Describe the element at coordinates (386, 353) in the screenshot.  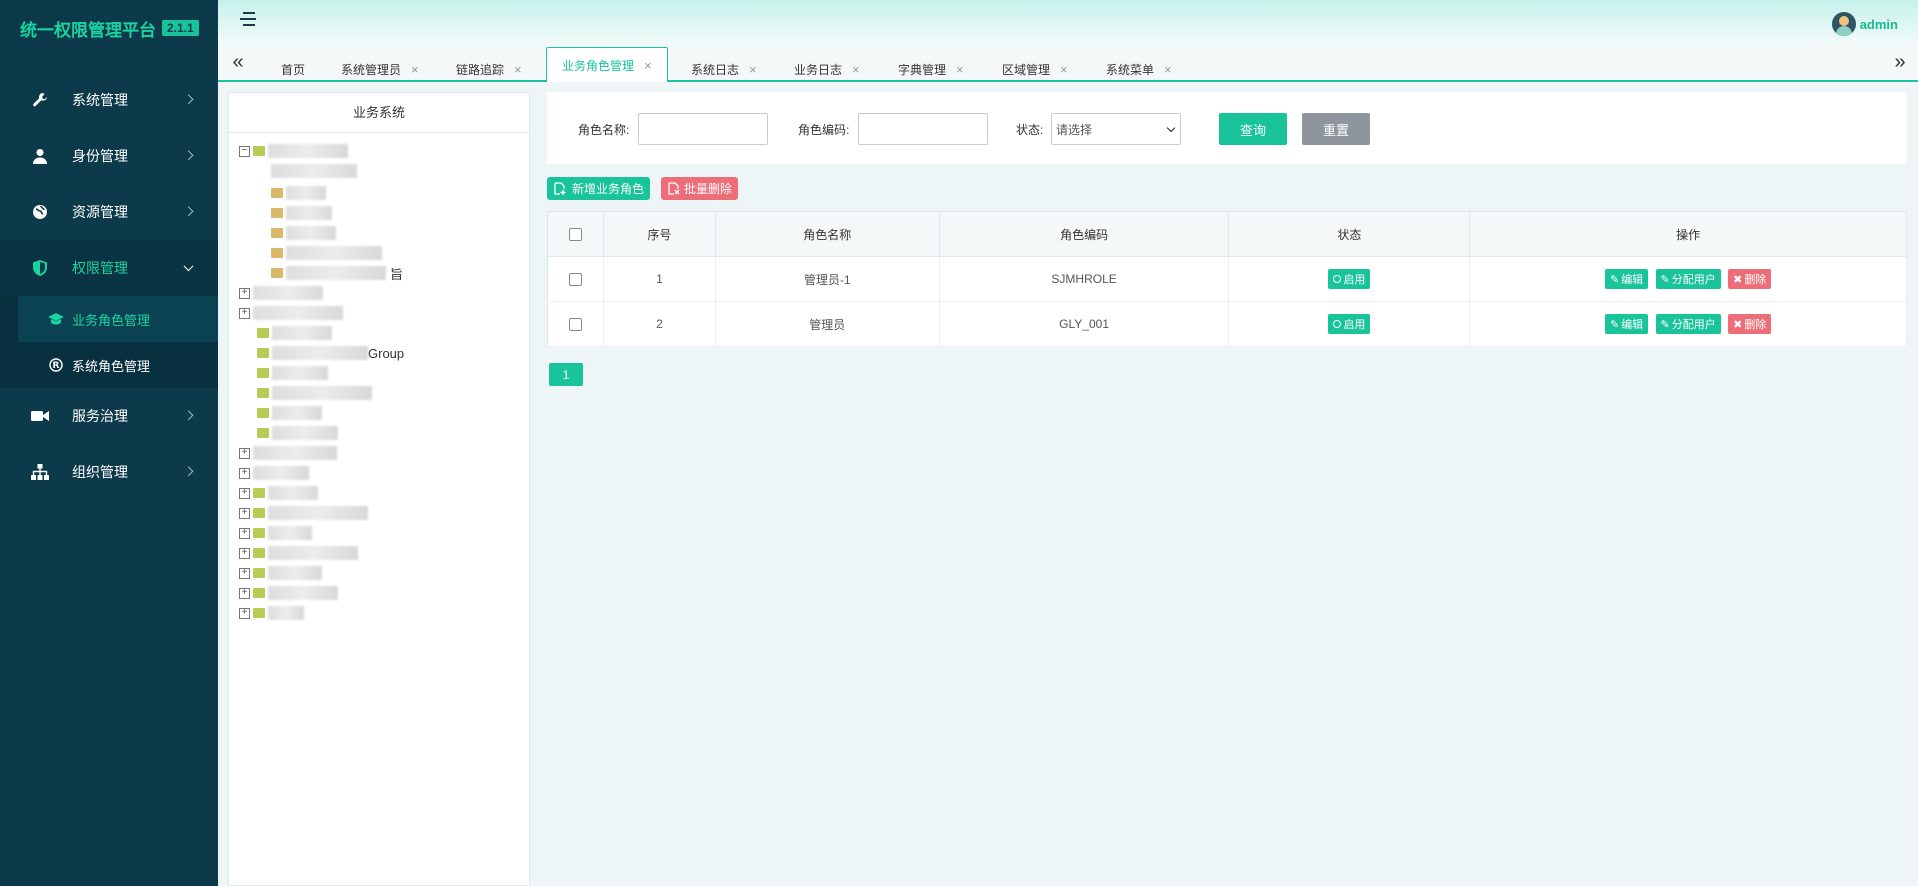
I see `tree-node-label: Group` at that location.